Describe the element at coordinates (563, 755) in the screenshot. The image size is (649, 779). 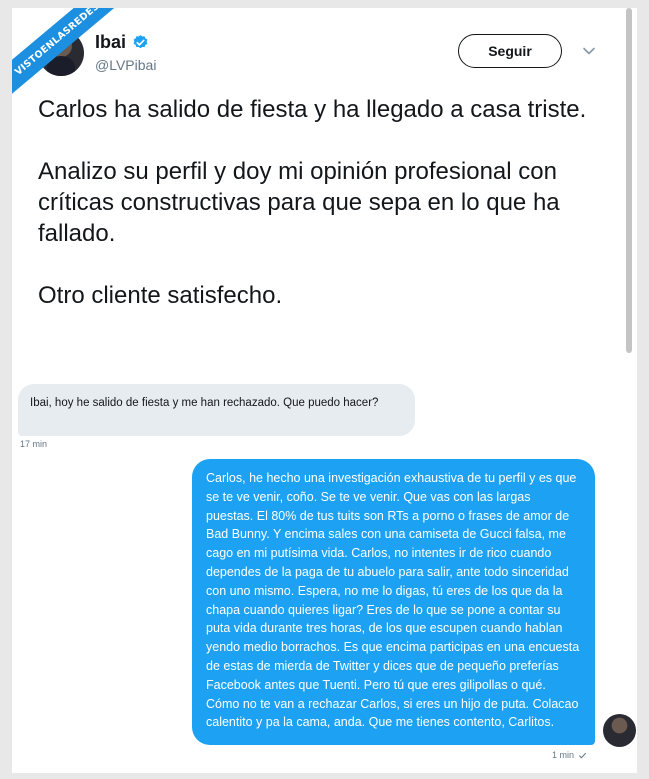
I see `outgoing-message-time: 1 min` at that location.